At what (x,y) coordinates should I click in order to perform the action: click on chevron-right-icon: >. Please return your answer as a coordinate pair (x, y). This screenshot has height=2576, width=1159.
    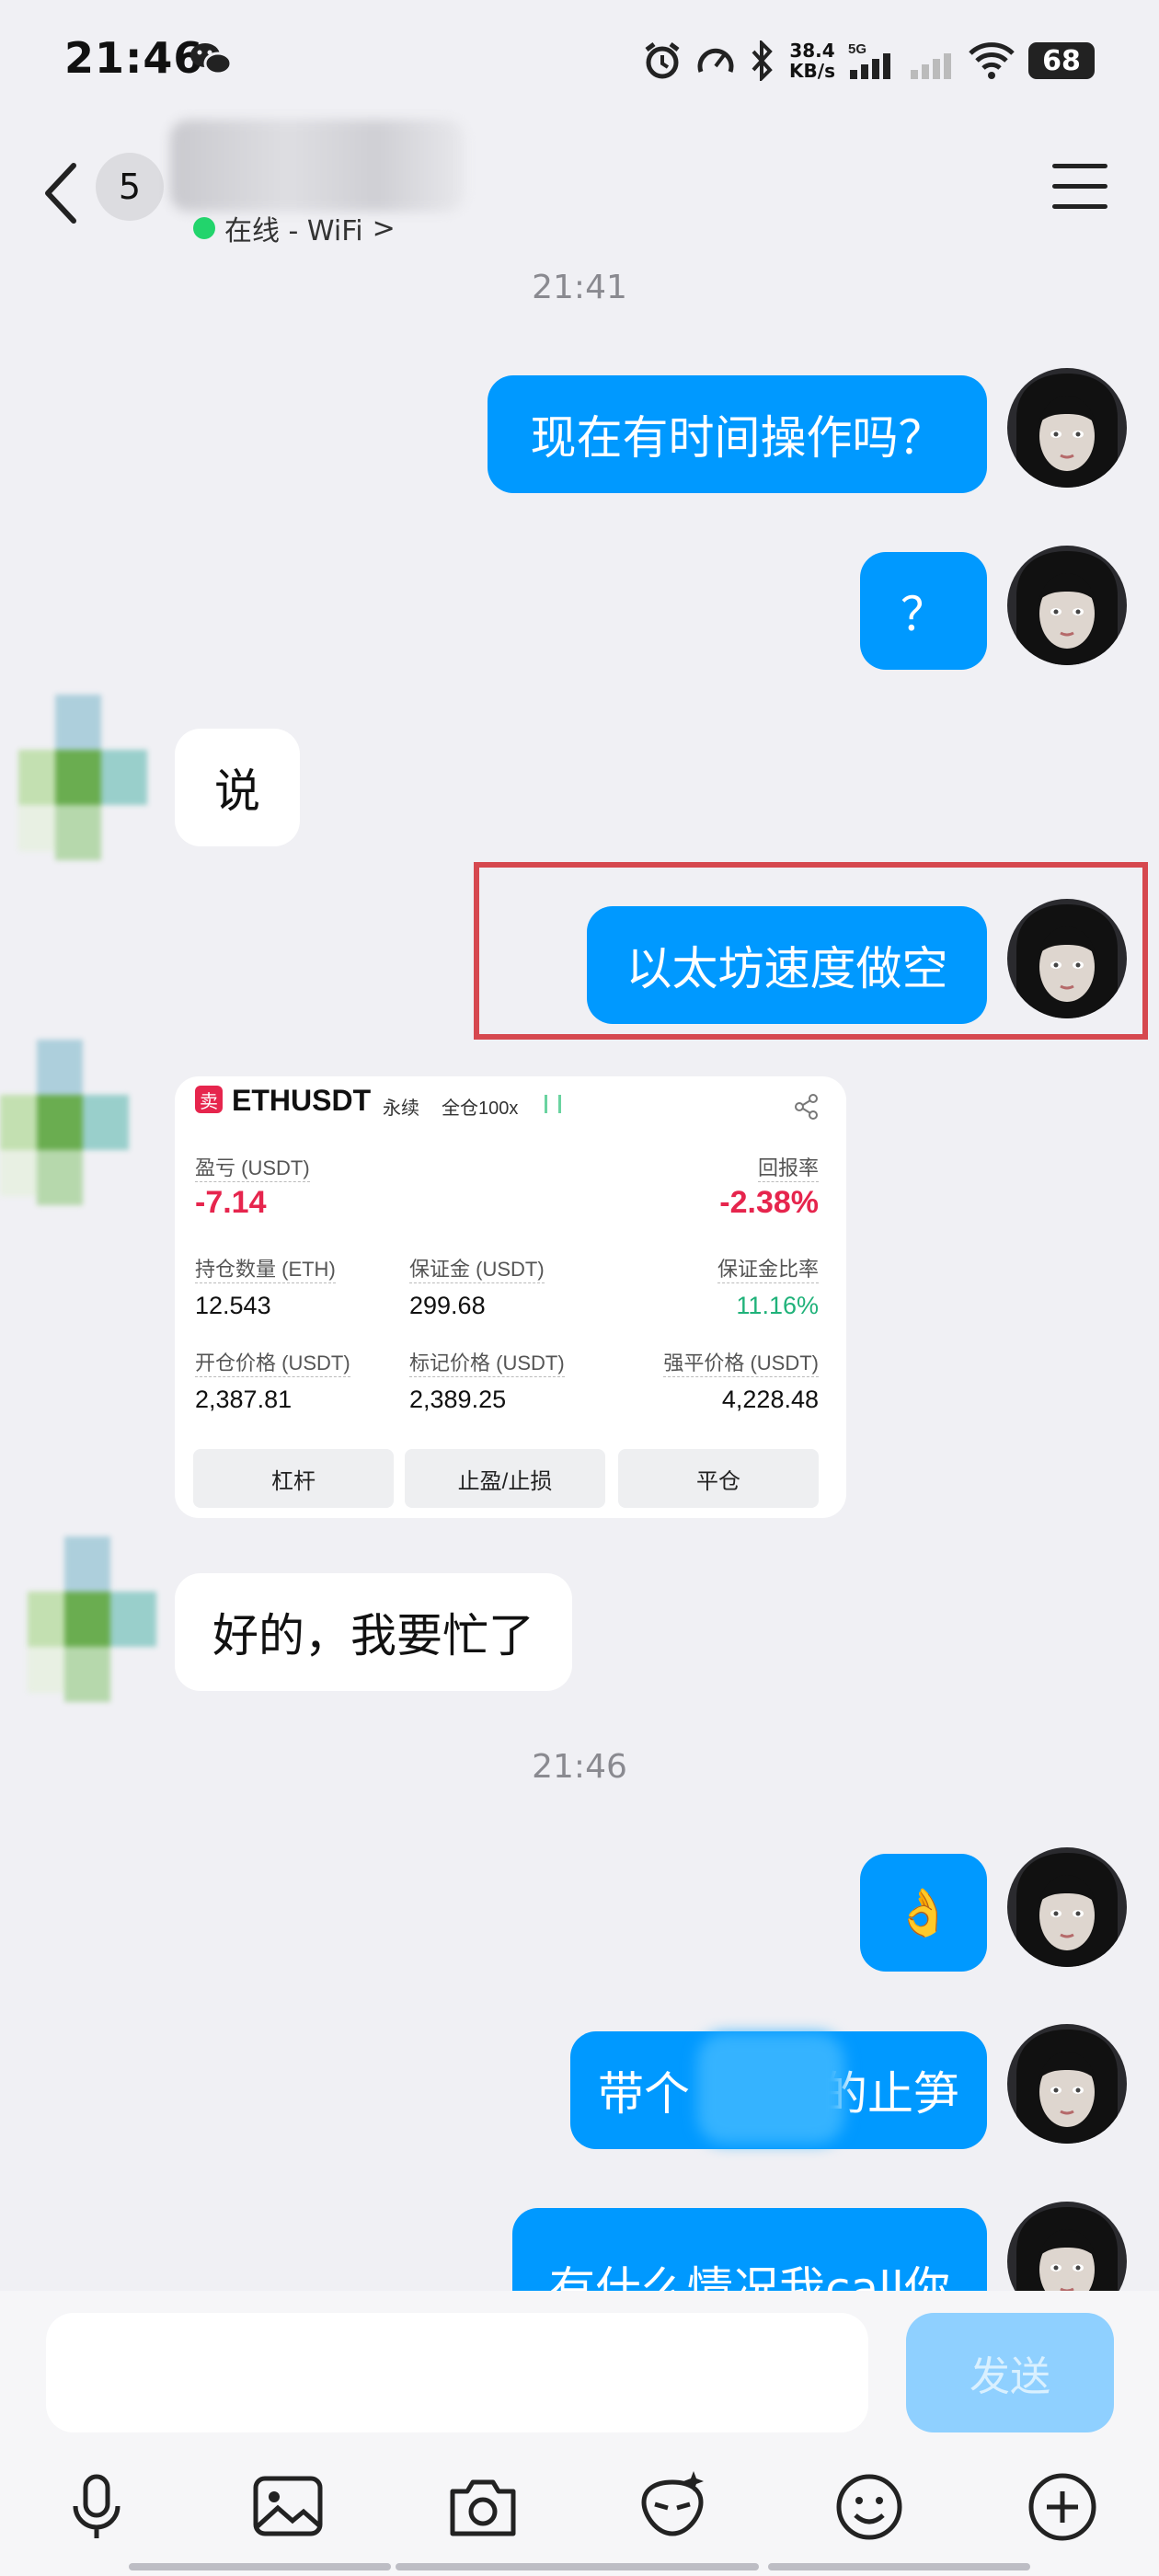
    Looking at the image, I should click on (384, 228).